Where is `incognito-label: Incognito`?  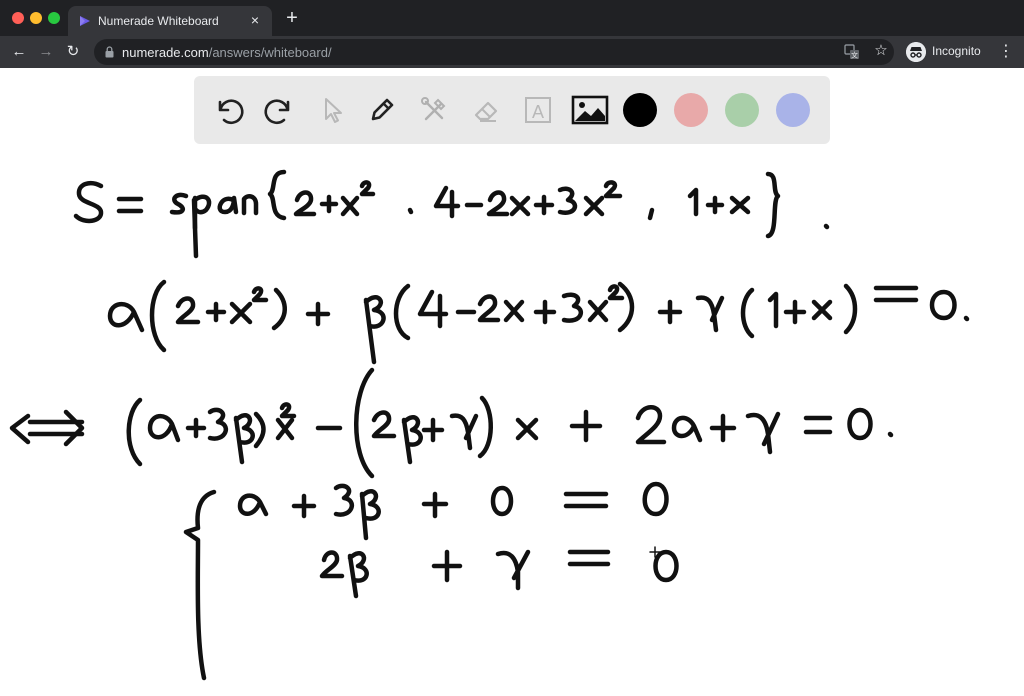 incognito-label: Incognito is located at coordinates (956, 51).